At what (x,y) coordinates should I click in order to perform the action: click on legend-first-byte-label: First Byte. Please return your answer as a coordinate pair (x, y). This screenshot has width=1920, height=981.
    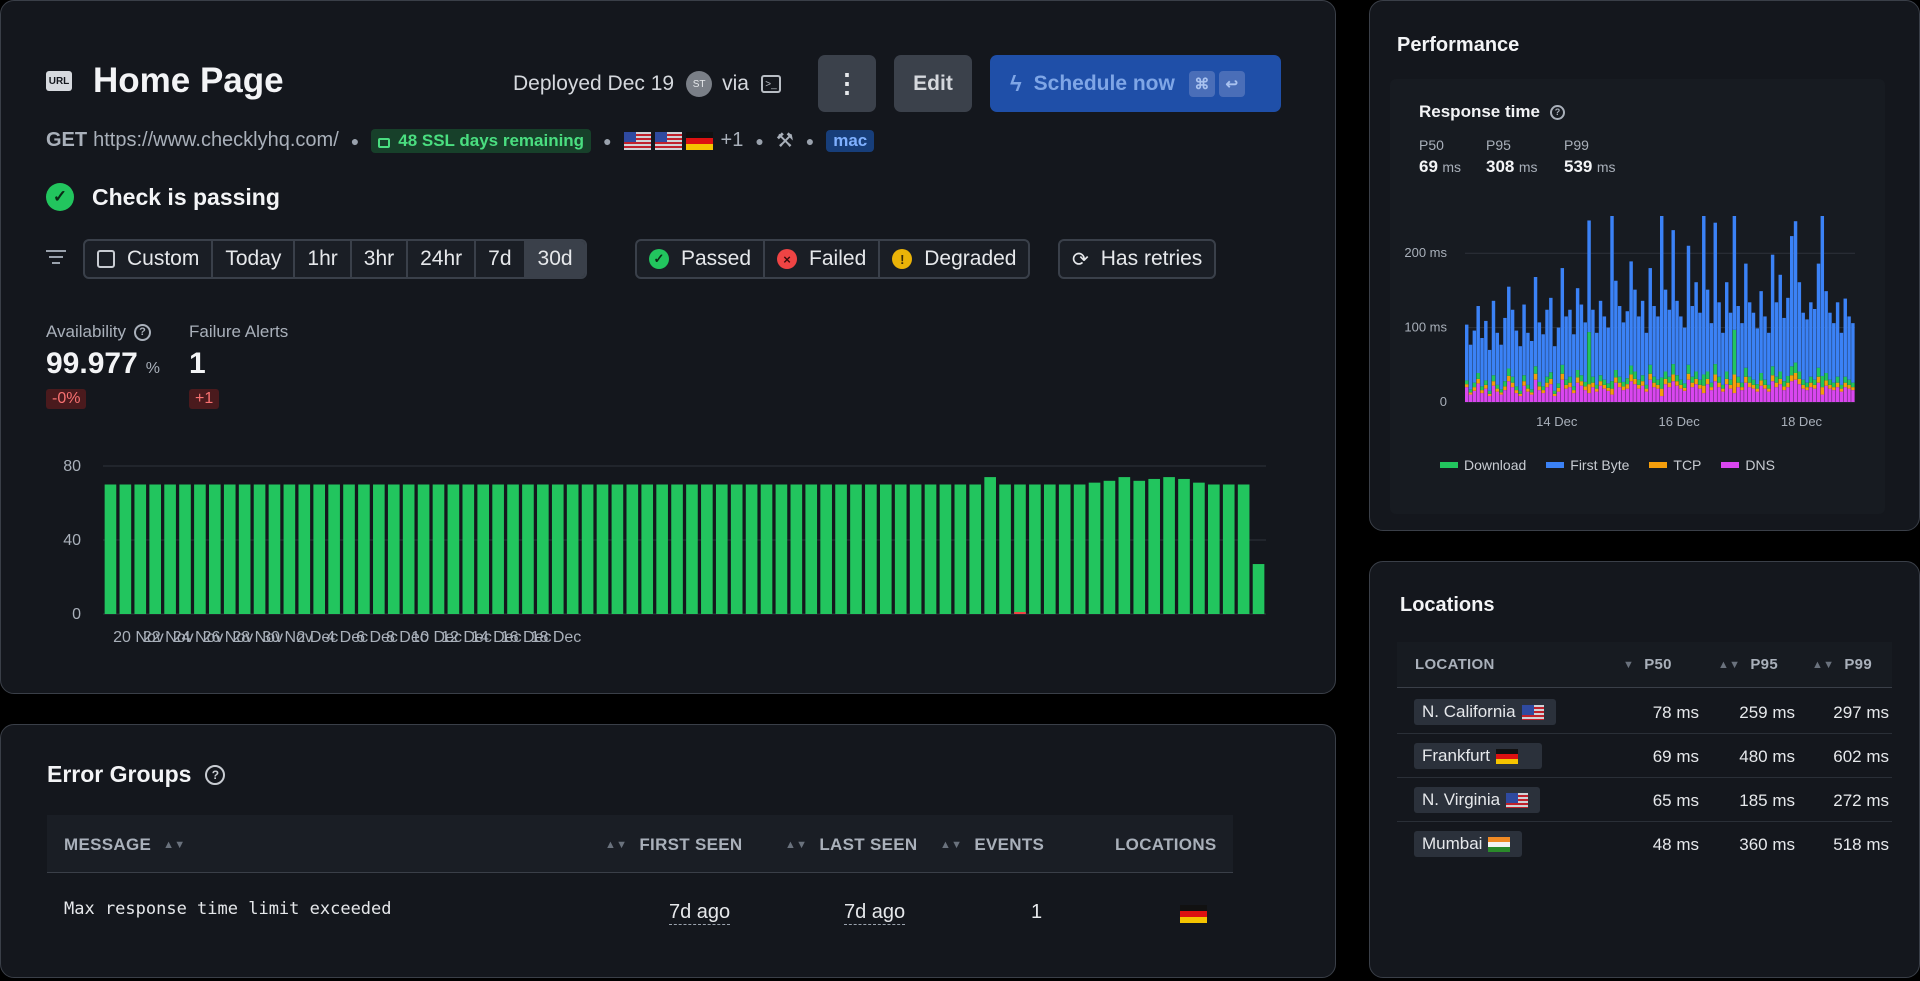
    Looking at the image, I should click on (1600, 465).